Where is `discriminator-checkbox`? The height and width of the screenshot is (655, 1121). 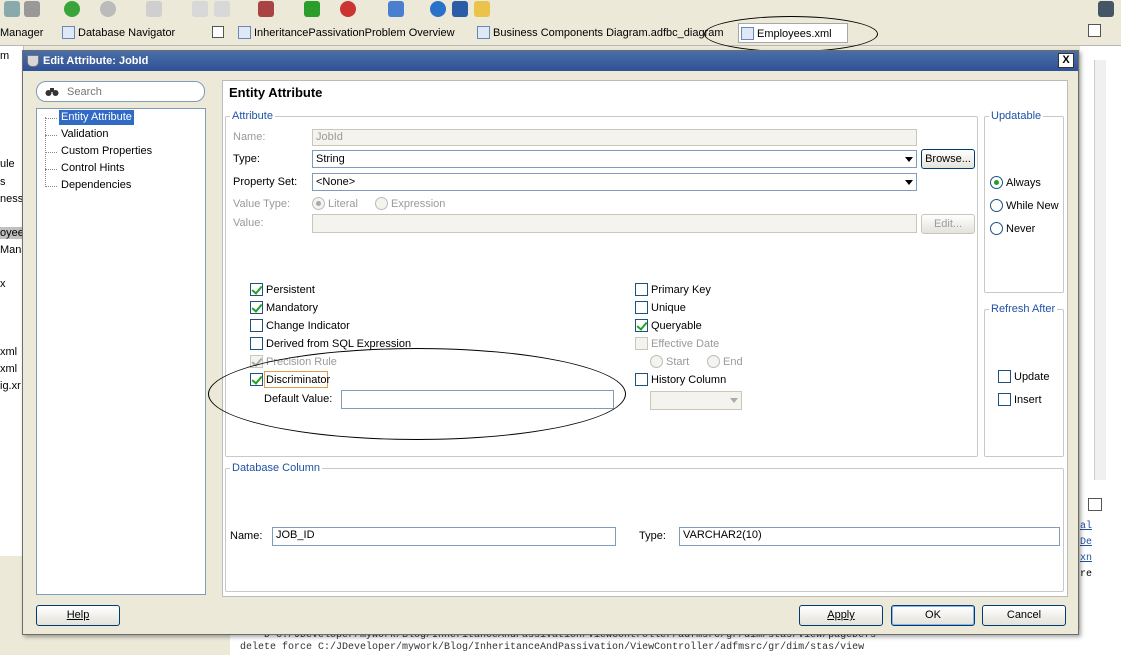 discriminator-checkbox is located at coordinates (256, 379).